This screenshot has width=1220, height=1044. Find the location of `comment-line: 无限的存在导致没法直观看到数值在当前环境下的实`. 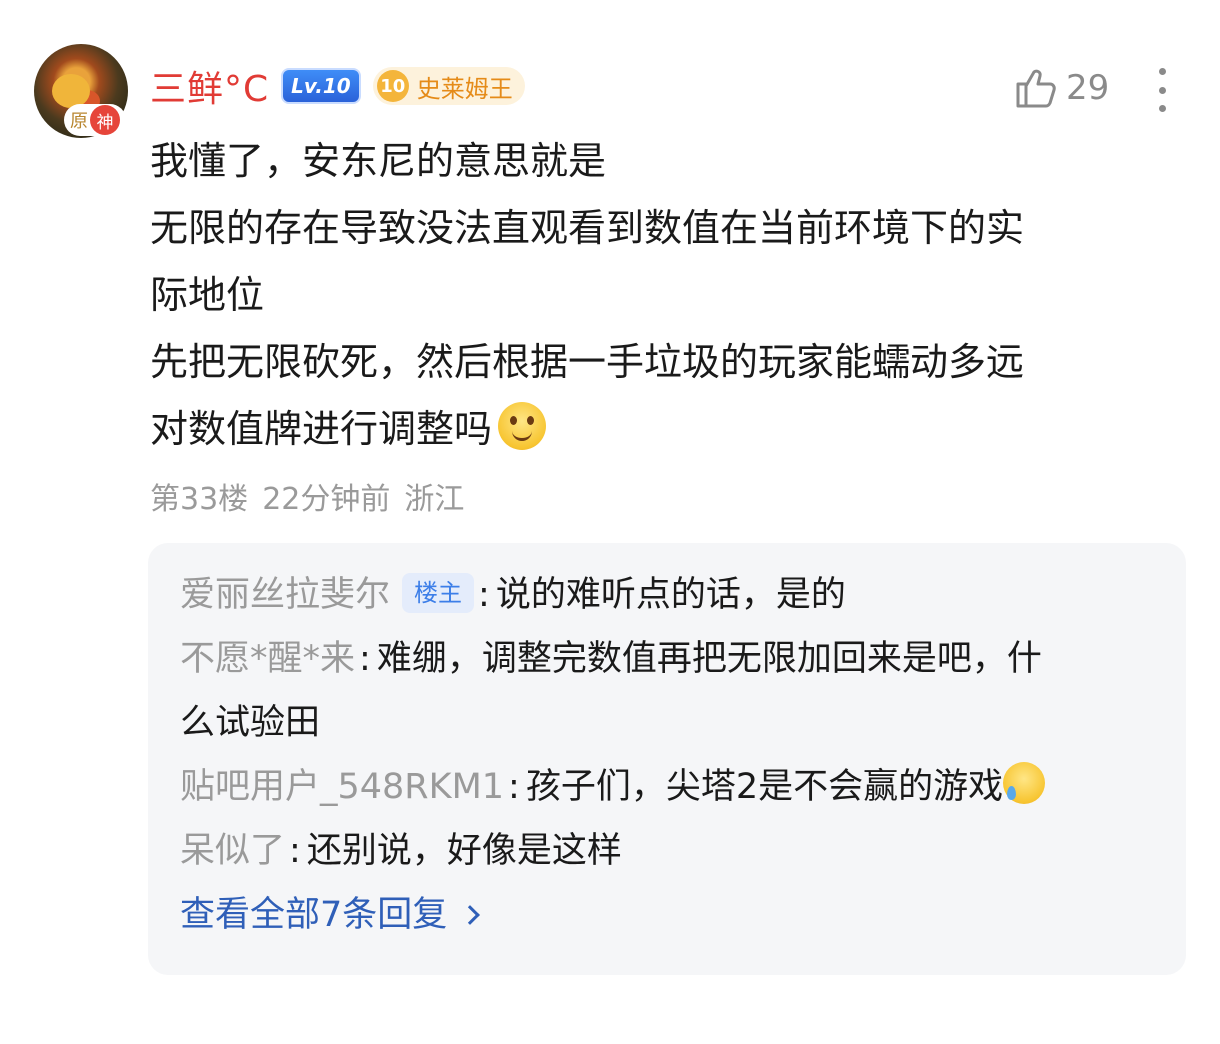

comment-line: 无限的存在导致没法直观看到数值在当前环境下的实 is located at coordinates (587, 228).